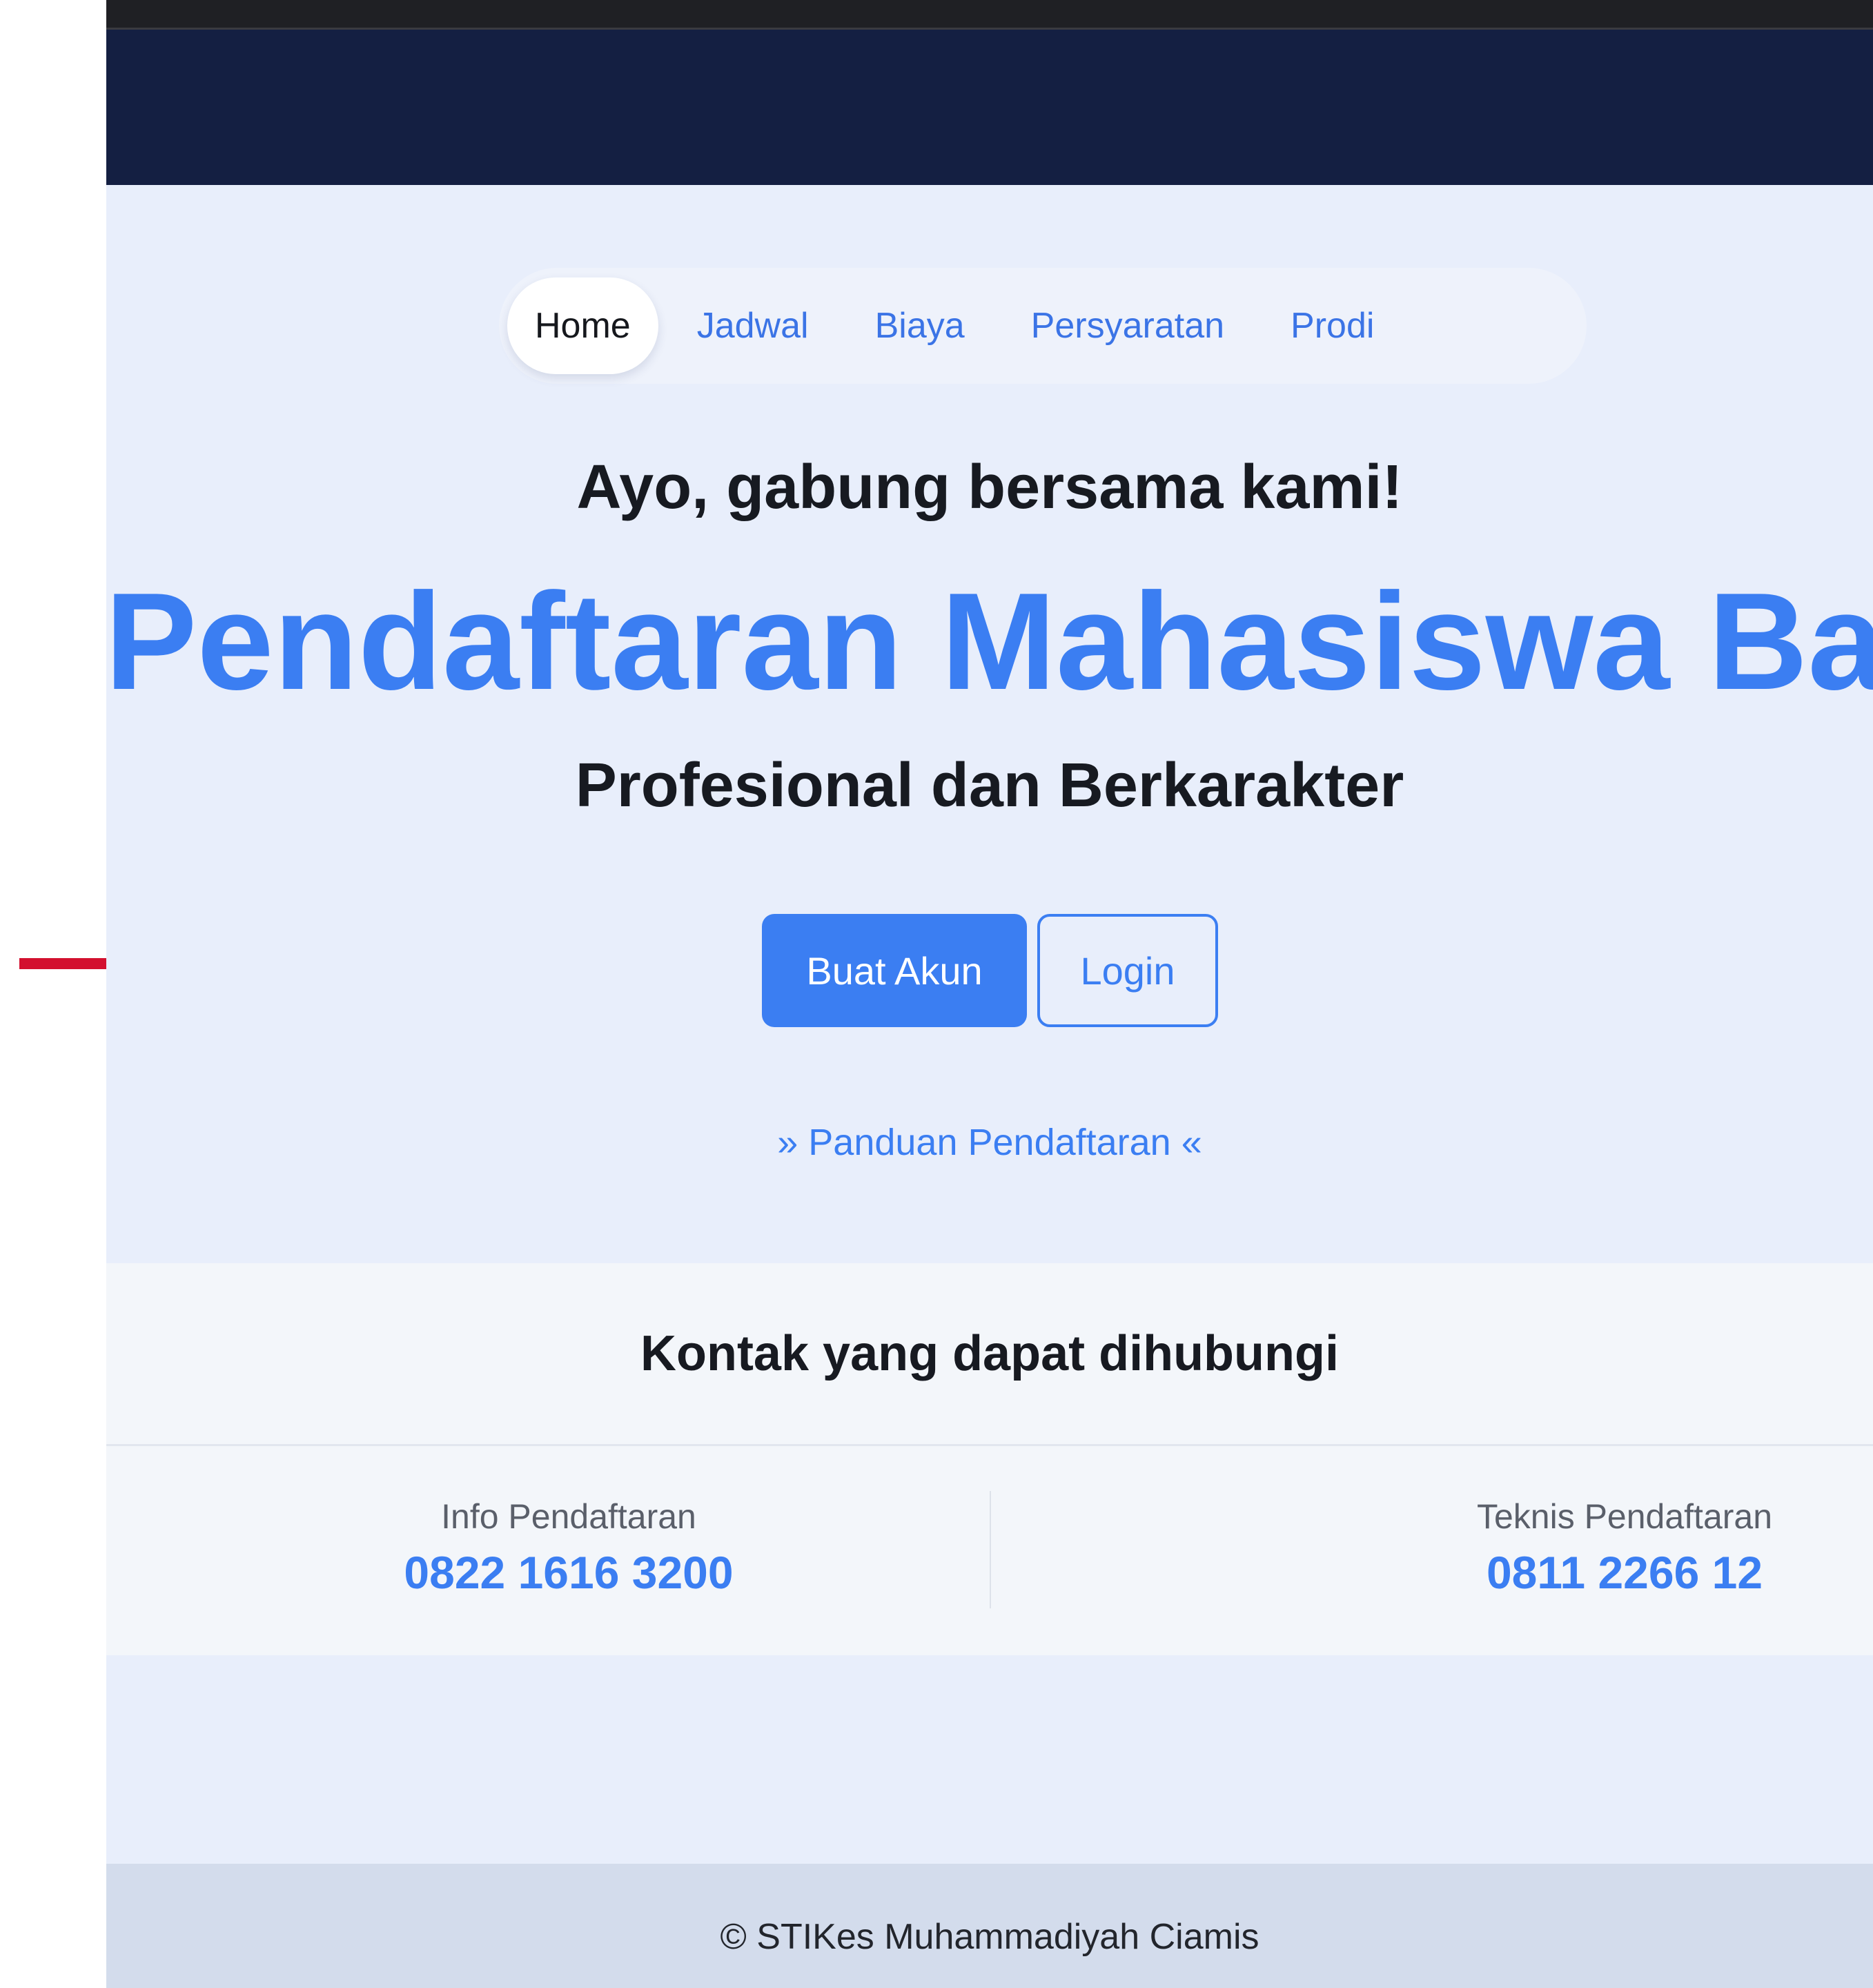 Image resolution: width=1873 pixels, height=1988 pixels. Describe the element at coordinates (989, 107) in the screenshot. I see `site-header` at that location.